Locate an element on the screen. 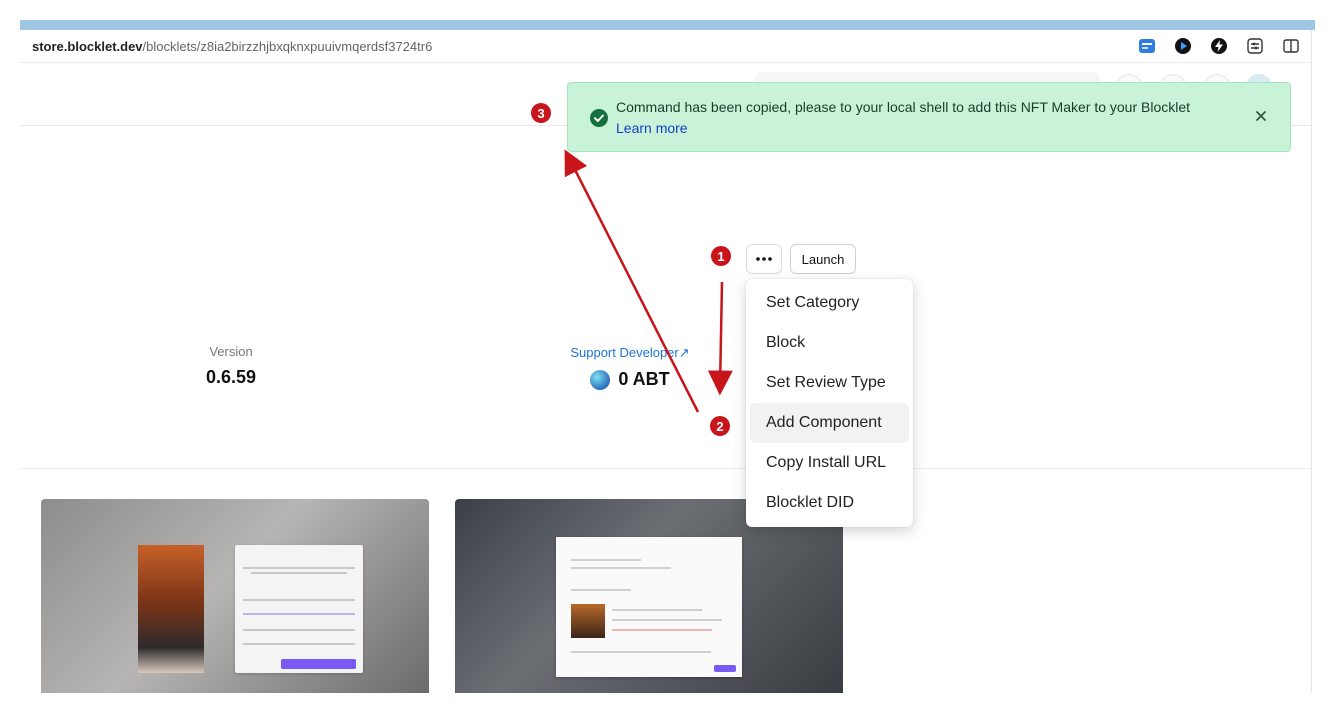 This screenshot has height=713, width=1335. annotation-badge-3: 3 is located at coordinates (541, 113).